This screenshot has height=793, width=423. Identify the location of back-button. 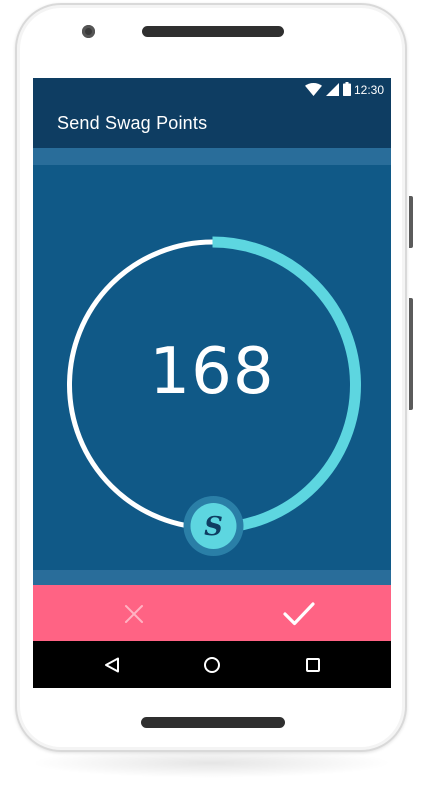
(112, 665).